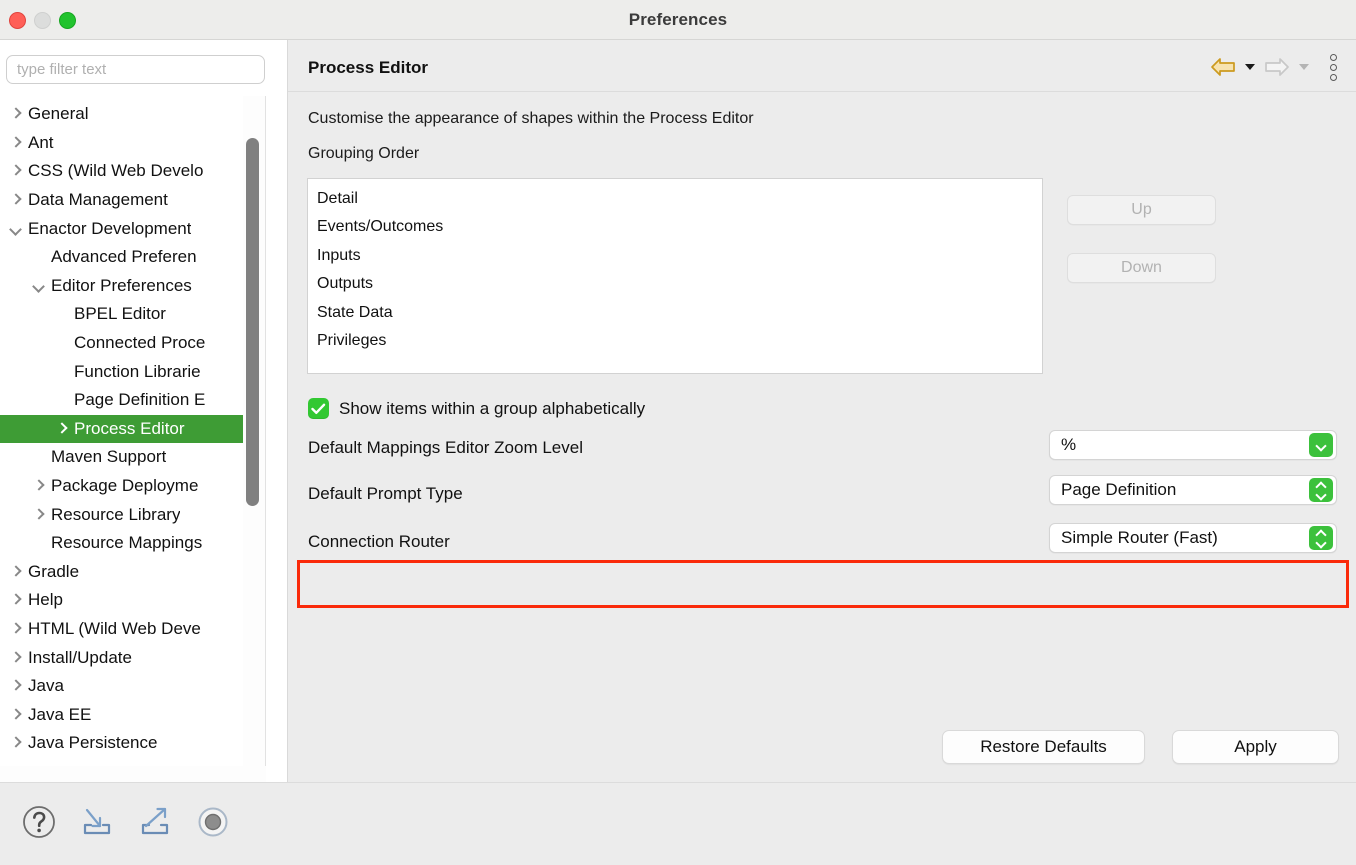  What do you see at coordinates (97, 822) in the screenshot?
I see `import-icon` at bounding box center [97, 822].